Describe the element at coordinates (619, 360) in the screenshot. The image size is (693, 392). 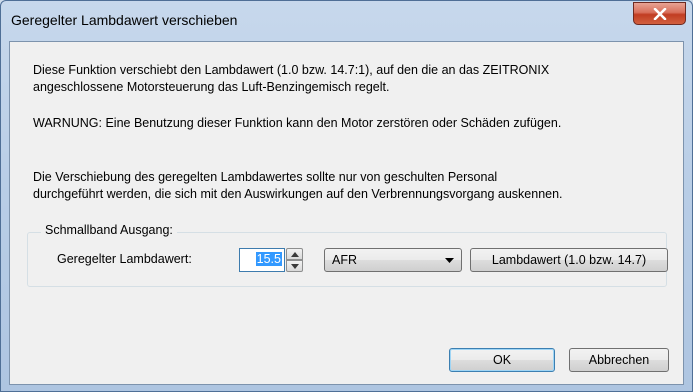
I see `cancel-button: Abbrechen` at that location.